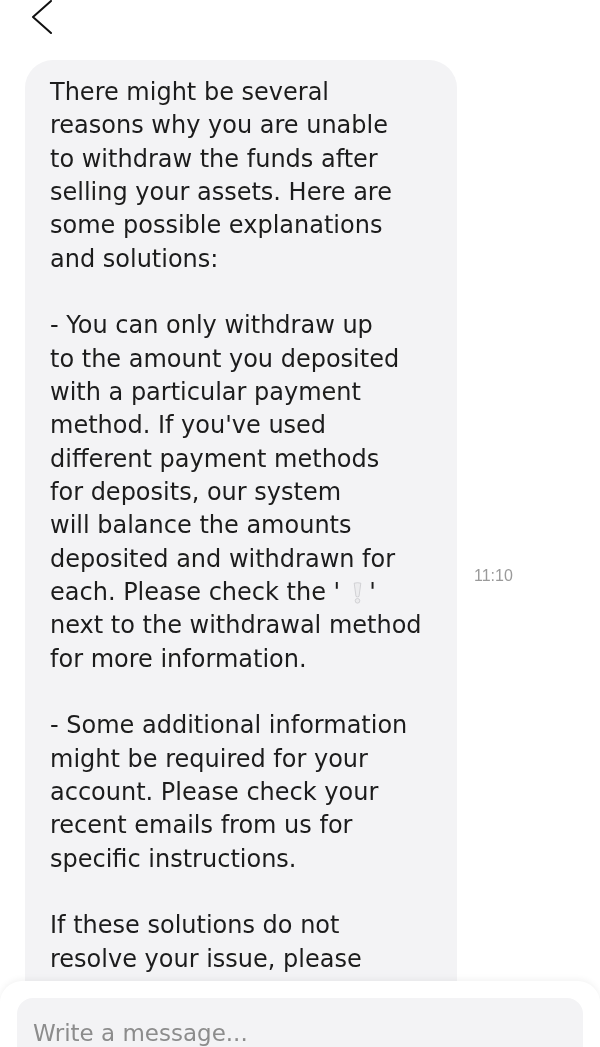 The width and height of the screenshot is (600, 1047). I want to click on message-text: each. Please check the ', so click(195, 592).